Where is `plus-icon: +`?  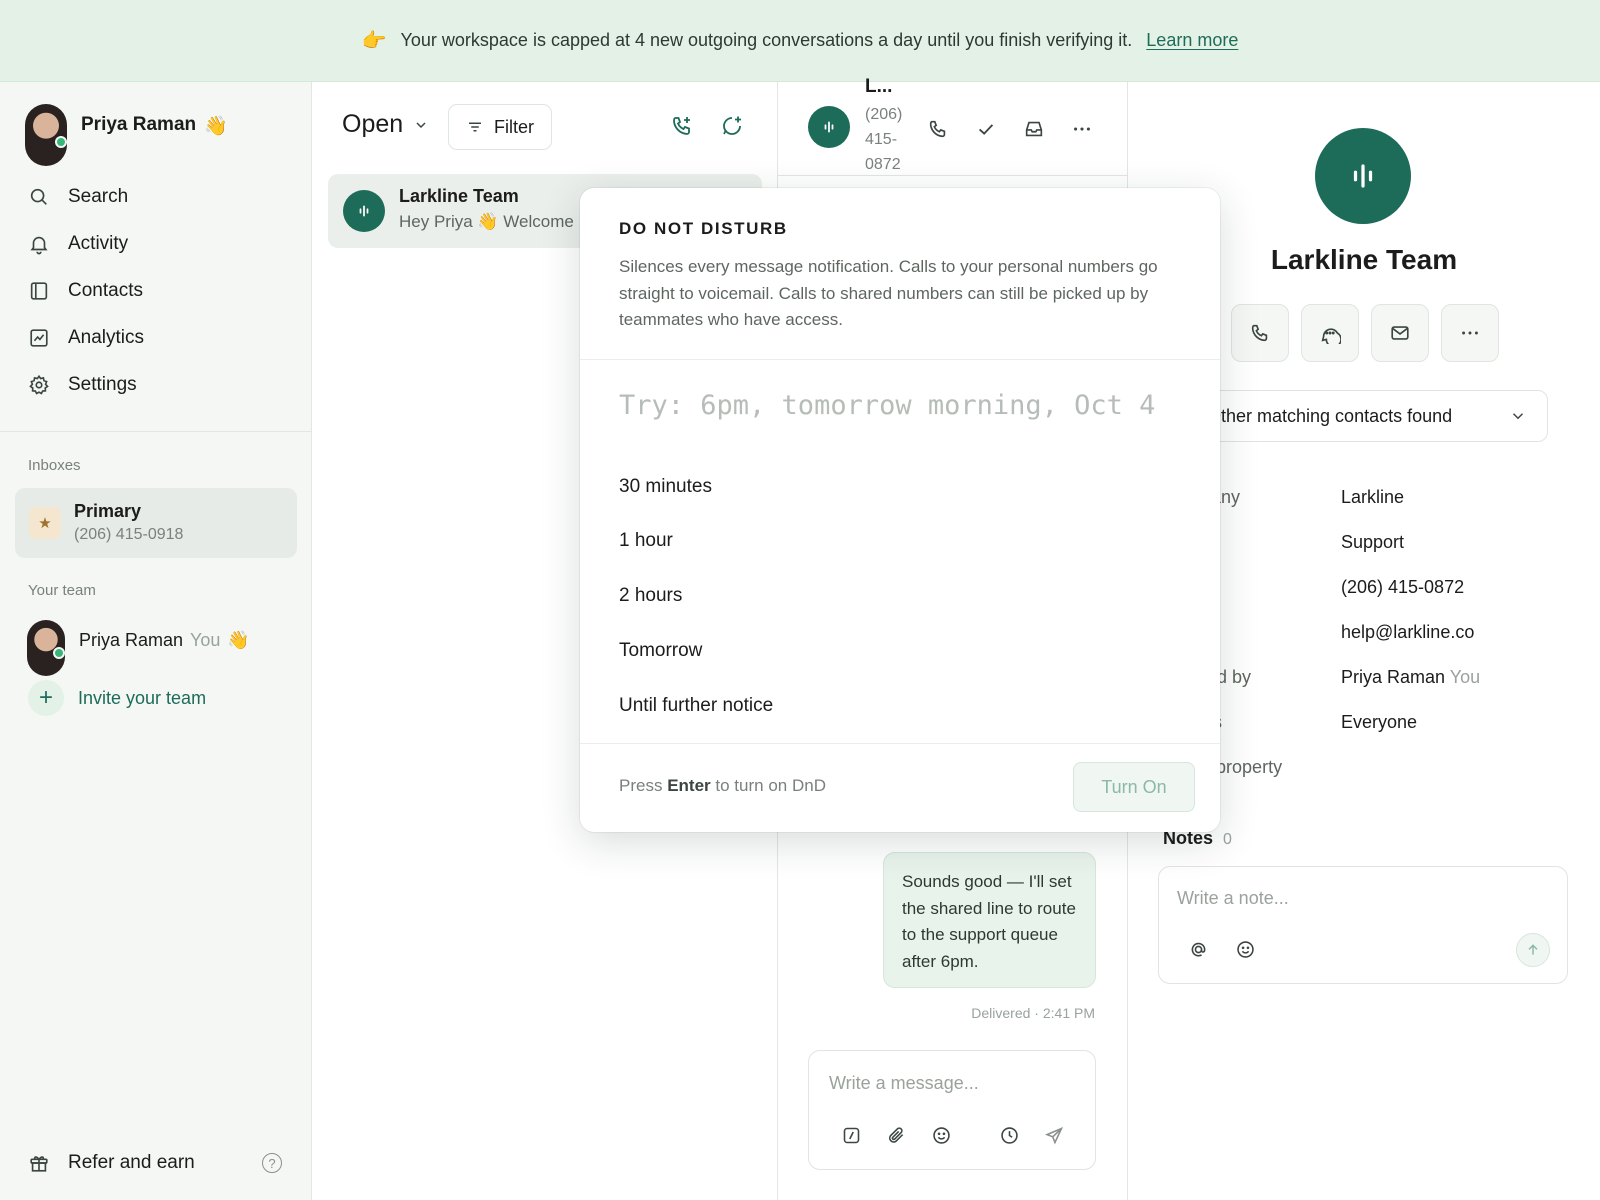
plus-icon: + is located at coordinates (46, 698).